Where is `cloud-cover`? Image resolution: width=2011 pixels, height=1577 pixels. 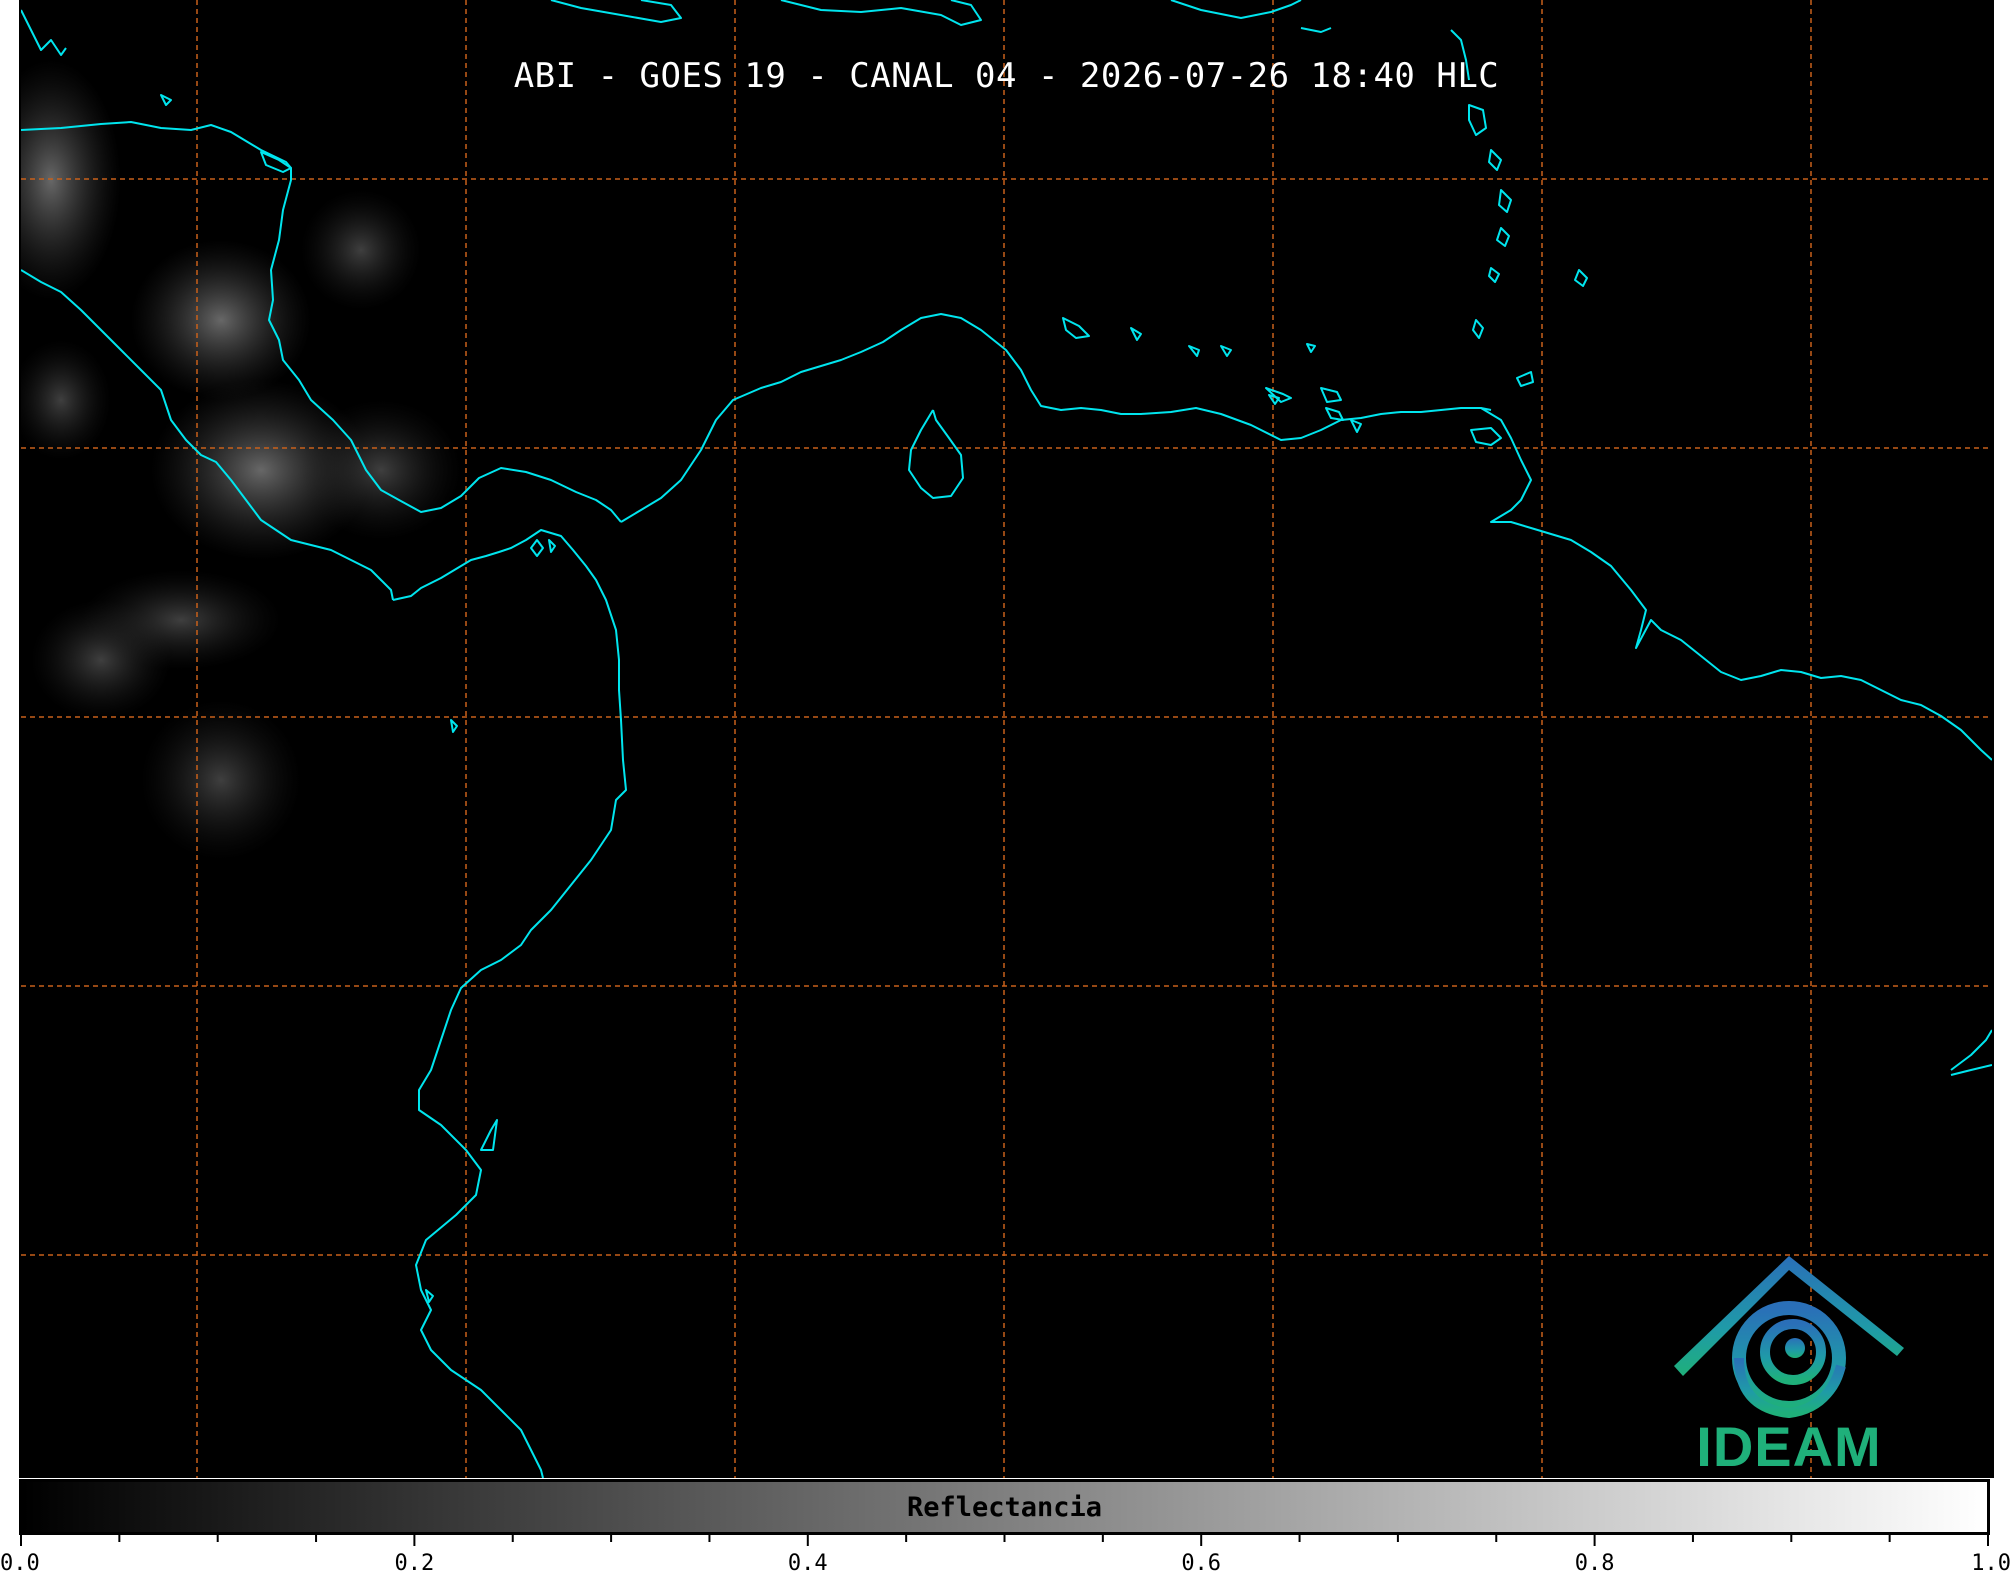
cloud-cover is located at coordinates (241, 460).